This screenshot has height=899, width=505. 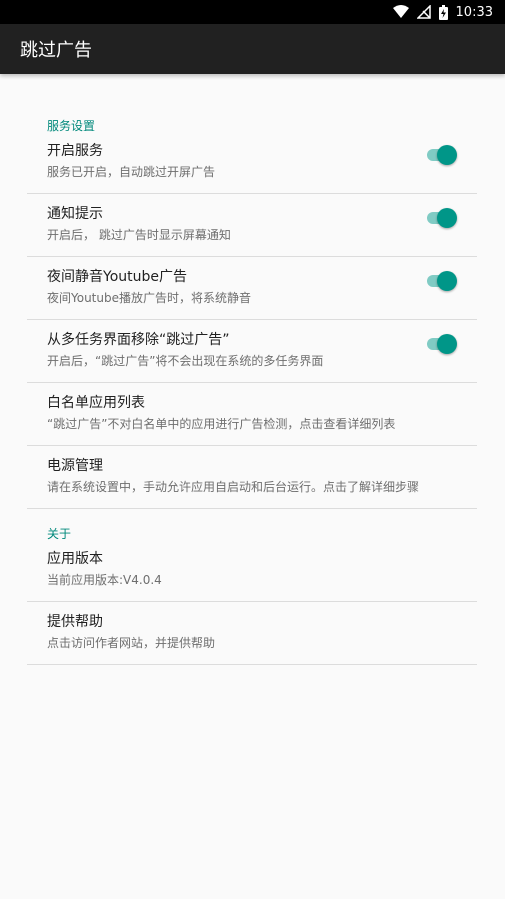 I want to click on hide-recents-switch, so click(x=440, y=344).